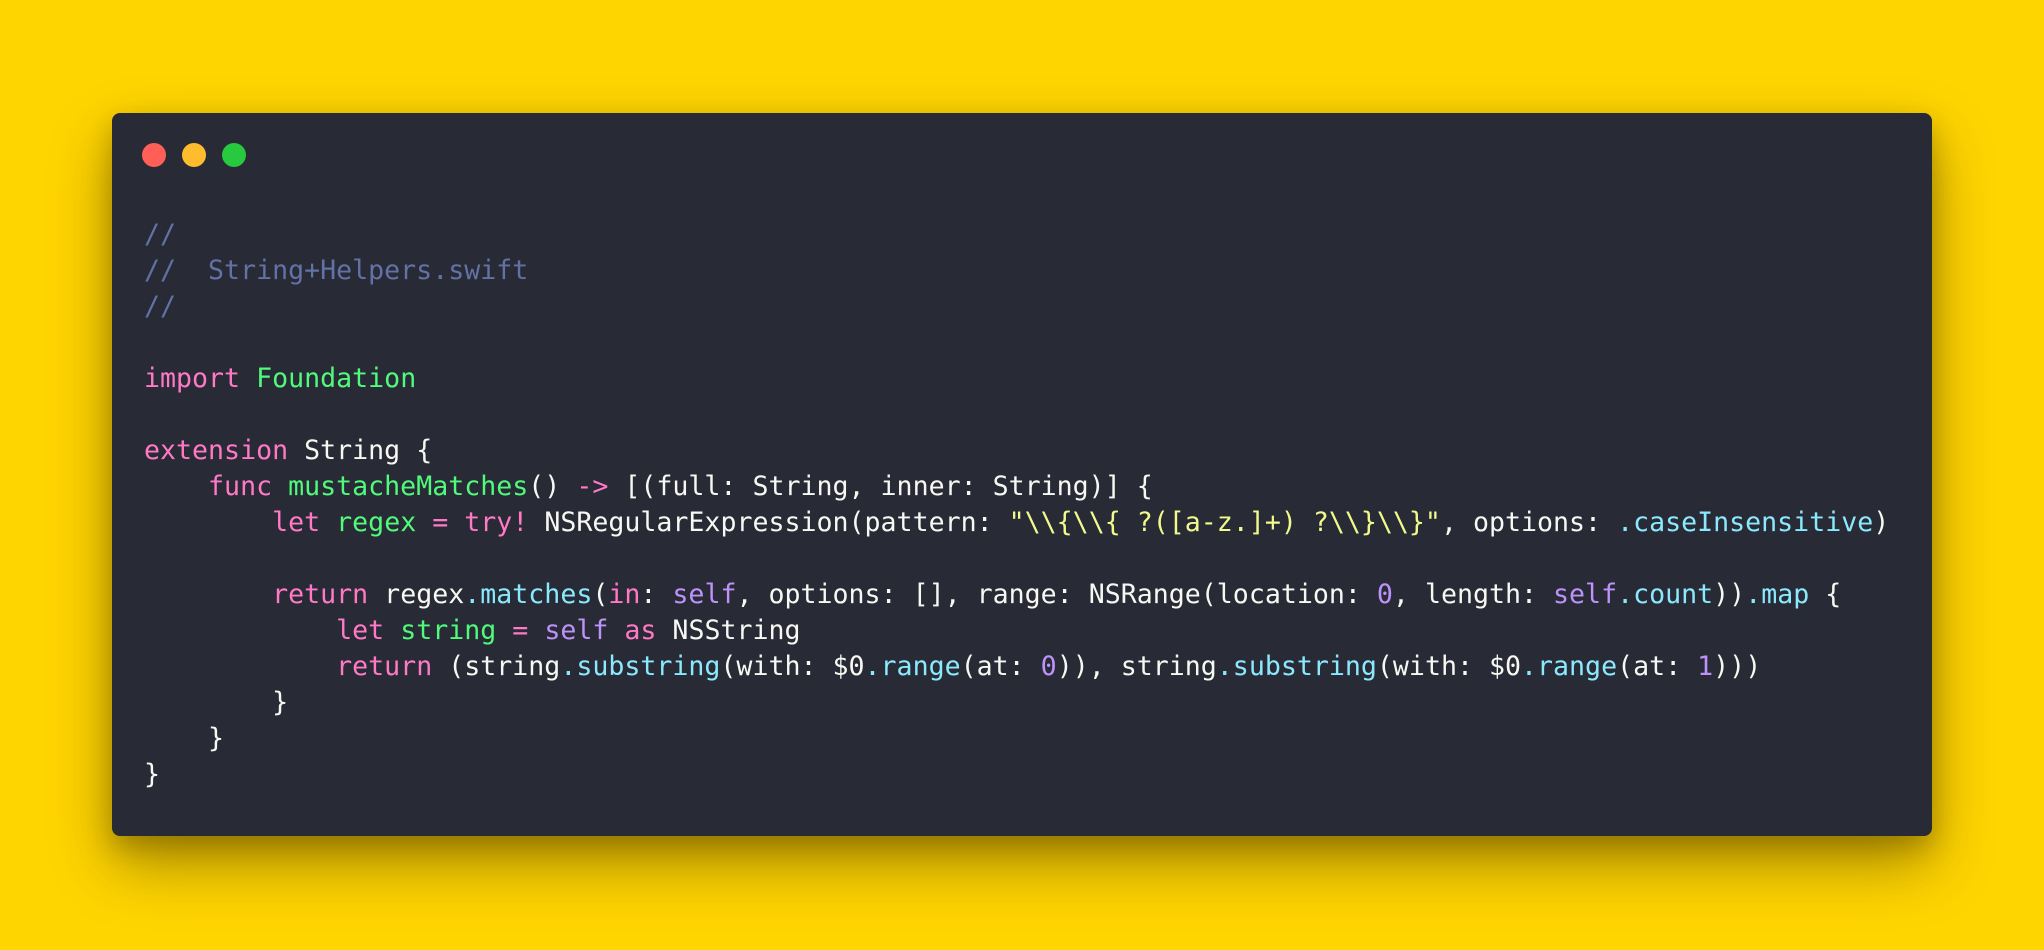 The image size is (2044, 950). Describe the element at coordinates (1056, 594) in the screenshot. I see `code-token: , options: [], range: NSRange(location:` at that location.